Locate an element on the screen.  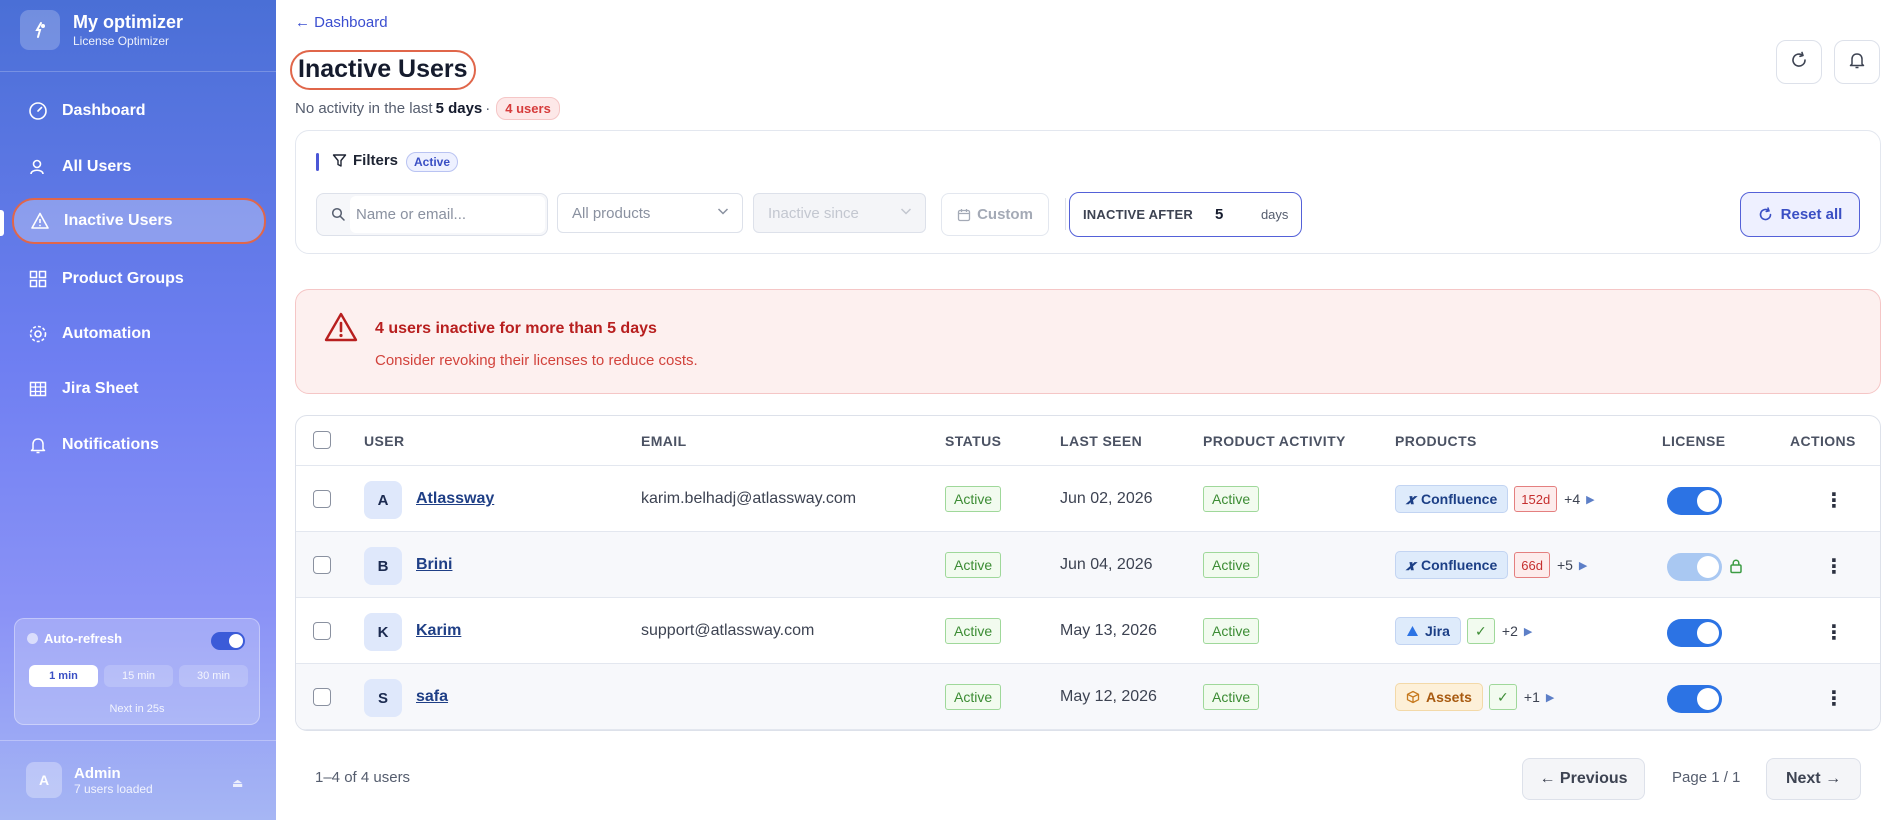
products-cell: Jira ✓ +2 ▶ is located at coordinates (1463, 631).